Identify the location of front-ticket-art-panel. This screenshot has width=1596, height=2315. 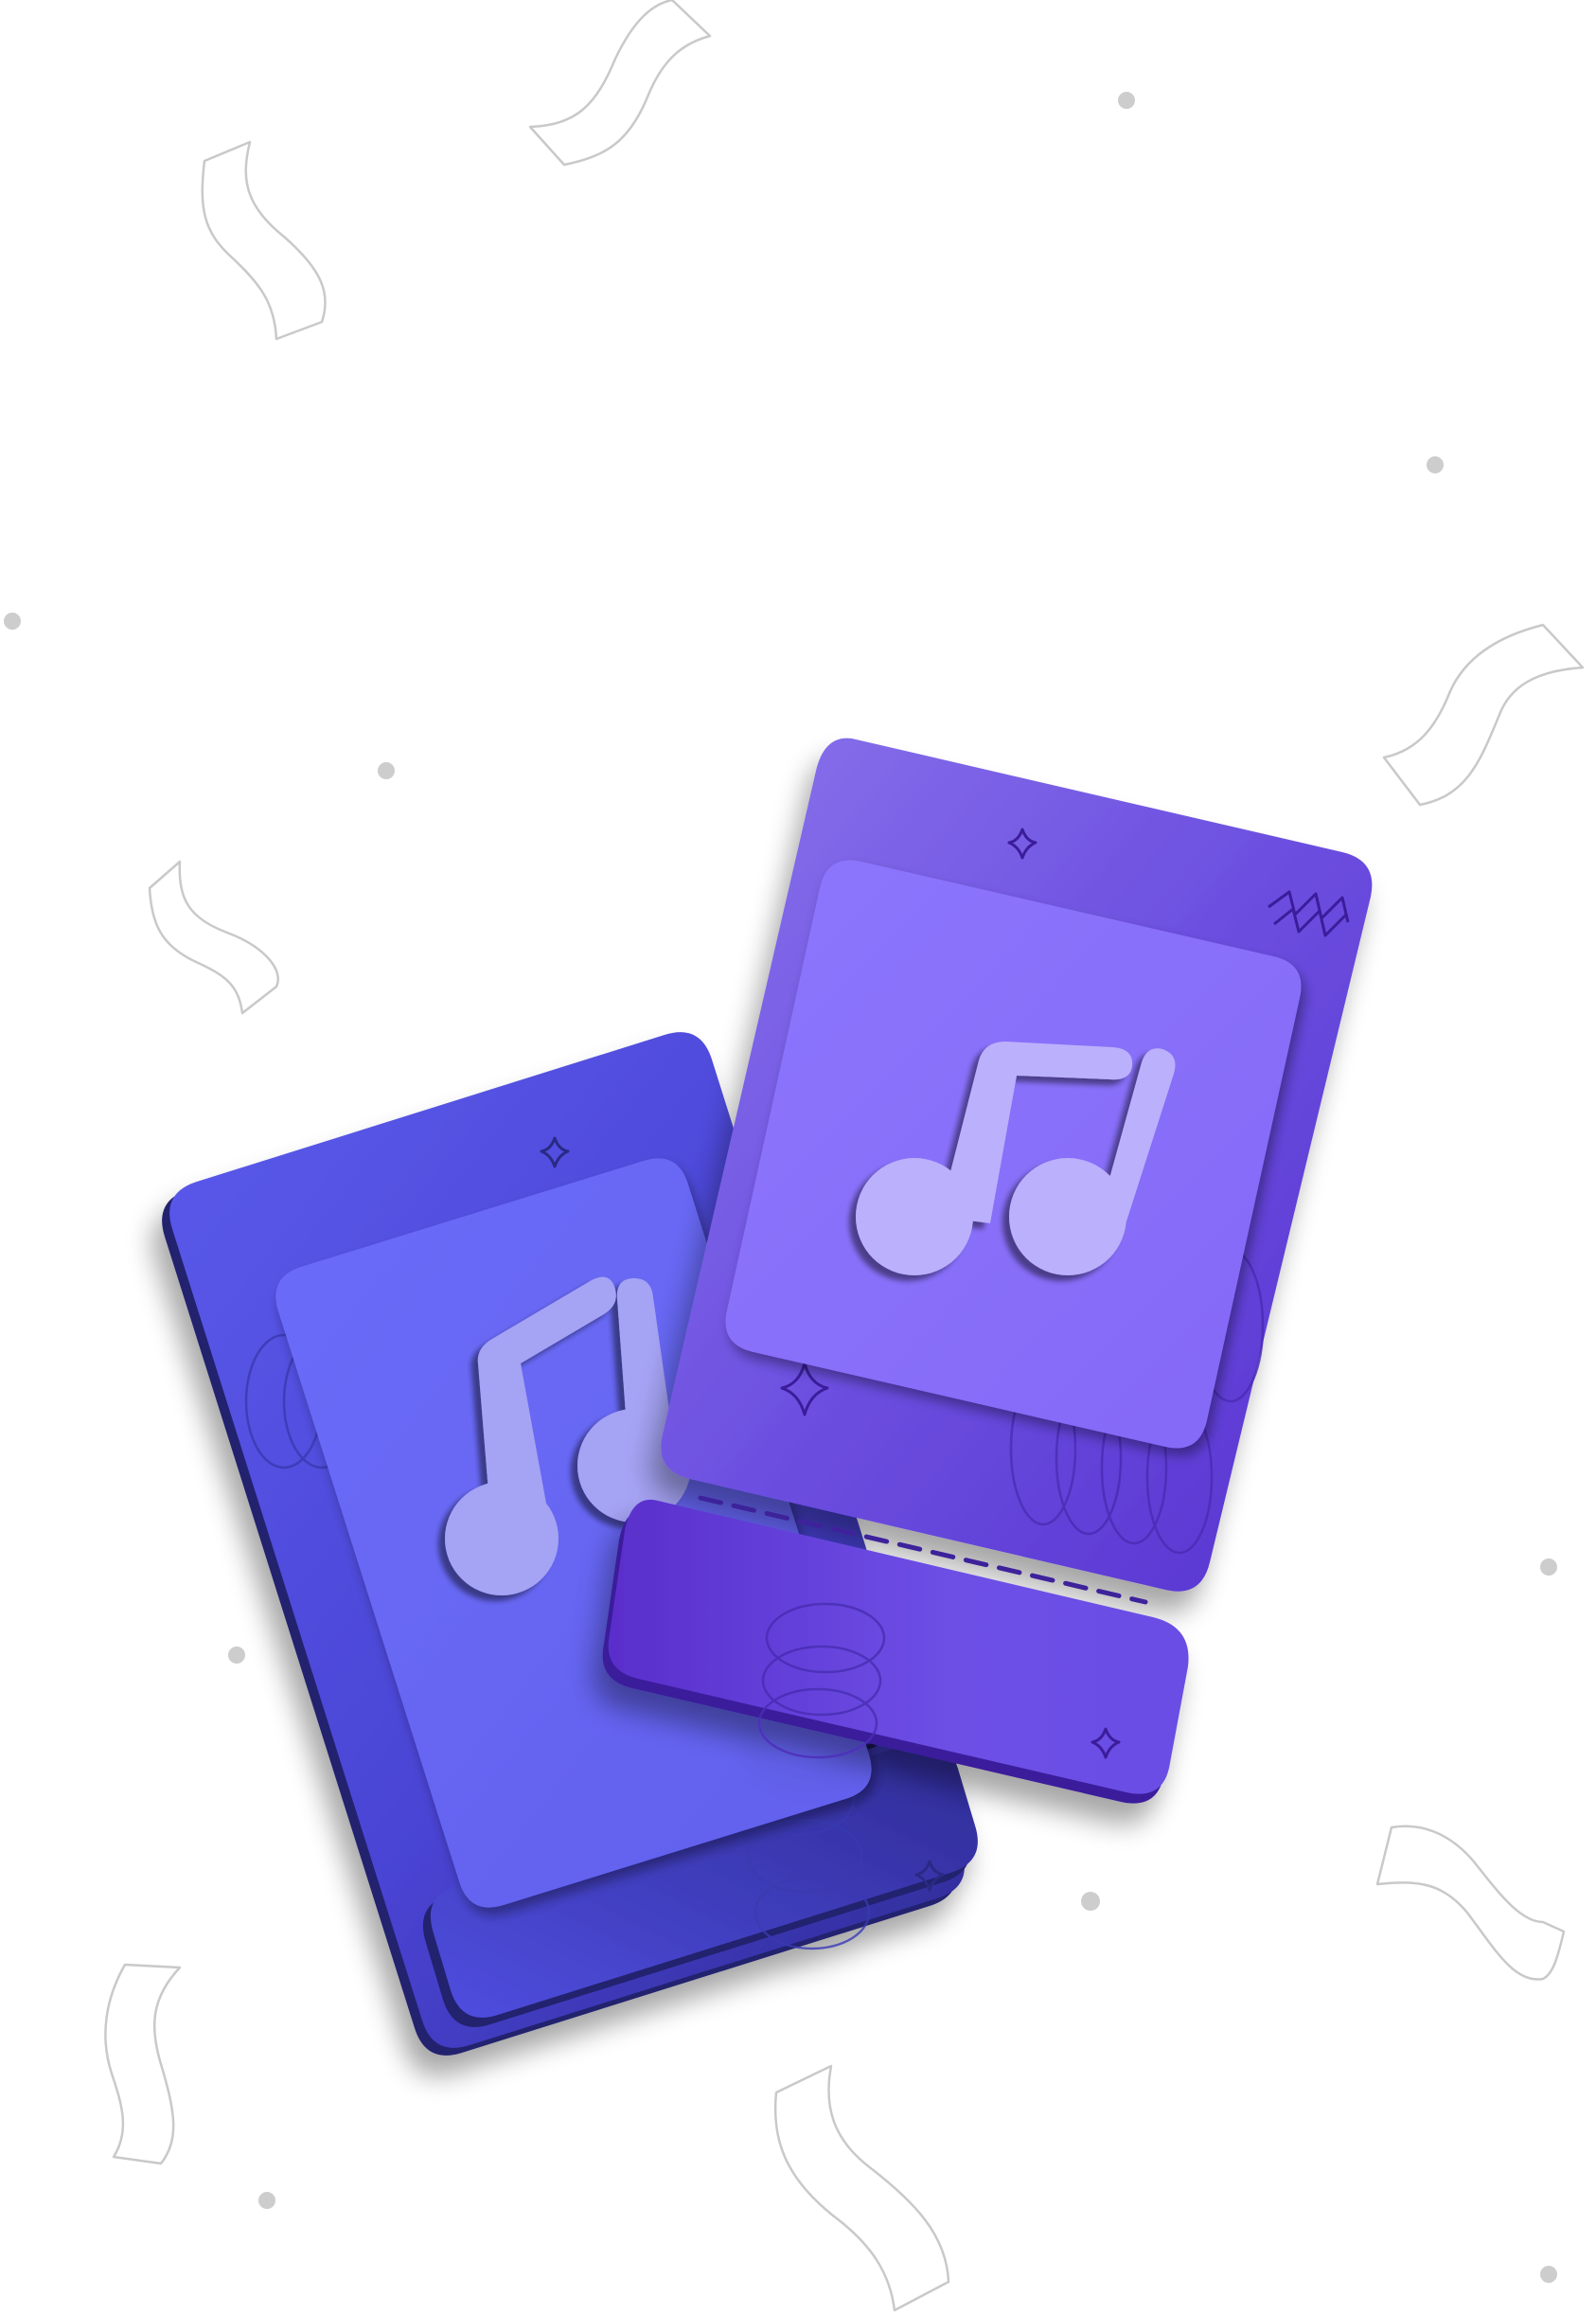
(1013, 1155).